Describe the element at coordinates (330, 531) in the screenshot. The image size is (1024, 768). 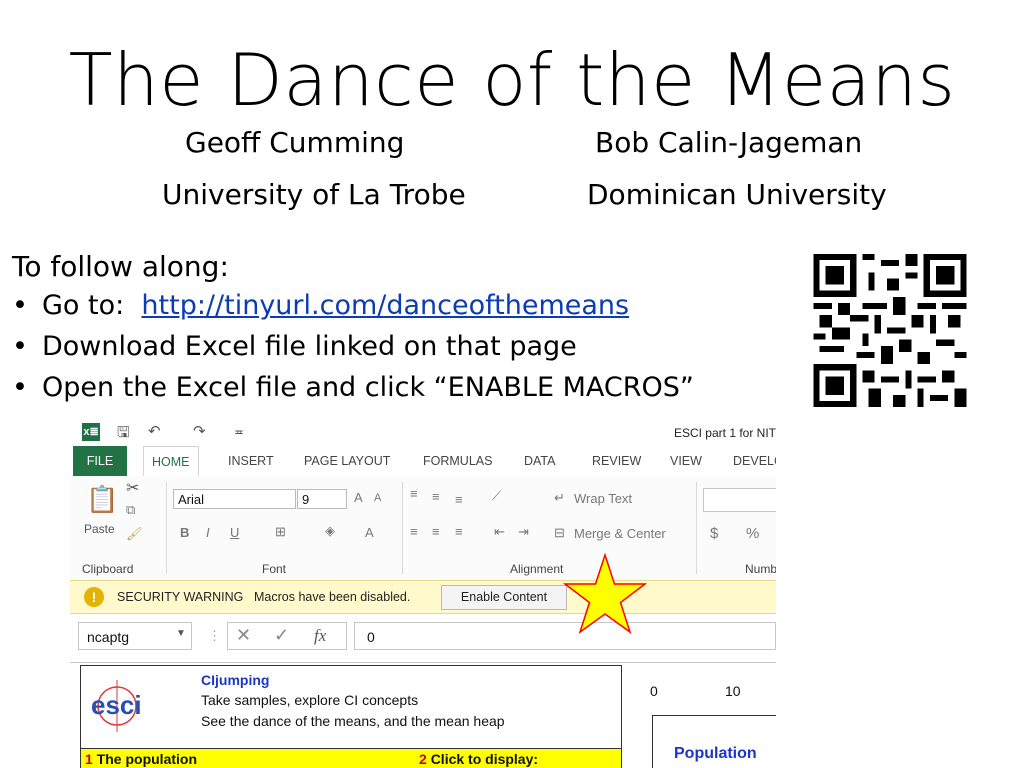
I see `fill-color-icon: ◈` at that location.